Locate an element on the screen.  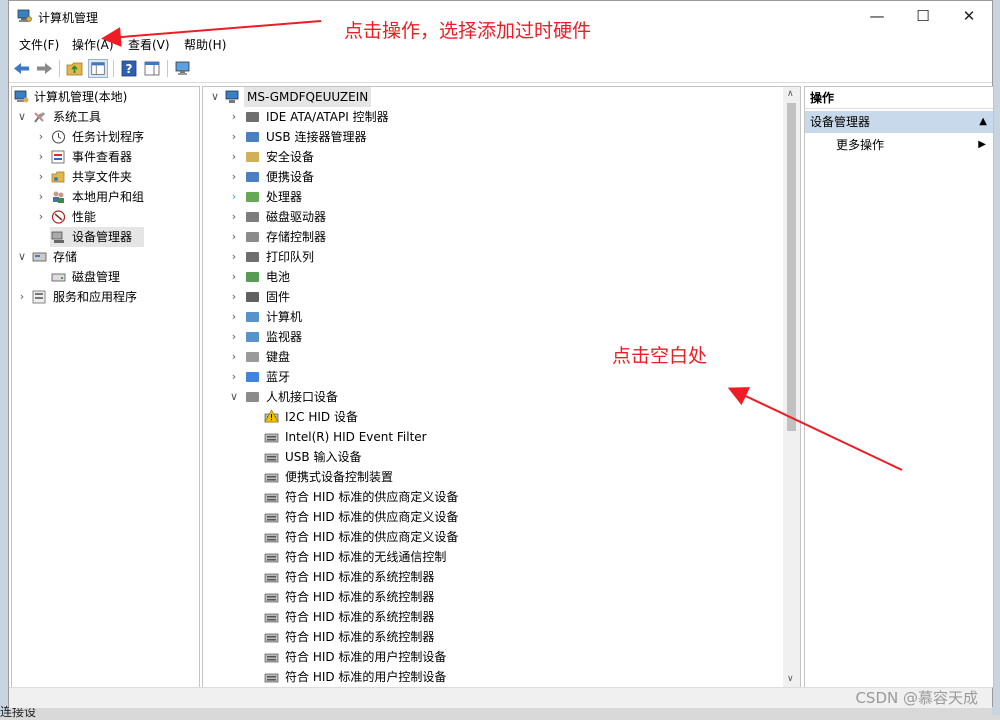
tree-item-local-users: › 本地用户和组 is located at coordinates (105, 197).